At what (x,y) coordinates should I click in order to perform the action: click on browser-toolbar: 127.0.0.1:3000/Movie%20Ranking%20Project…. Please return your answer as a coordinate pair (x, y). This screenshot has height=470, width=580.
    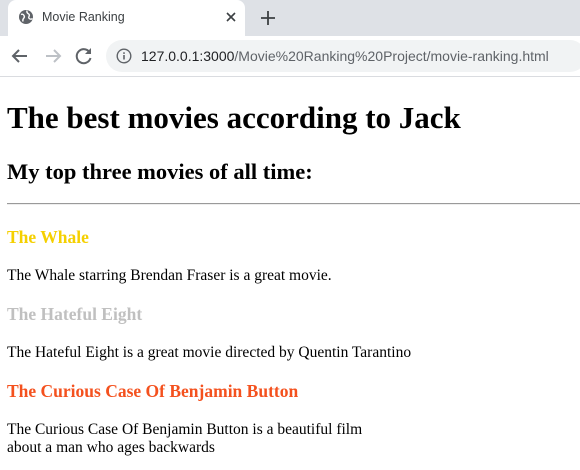
    Looking at the image, I should click on (290, 56).